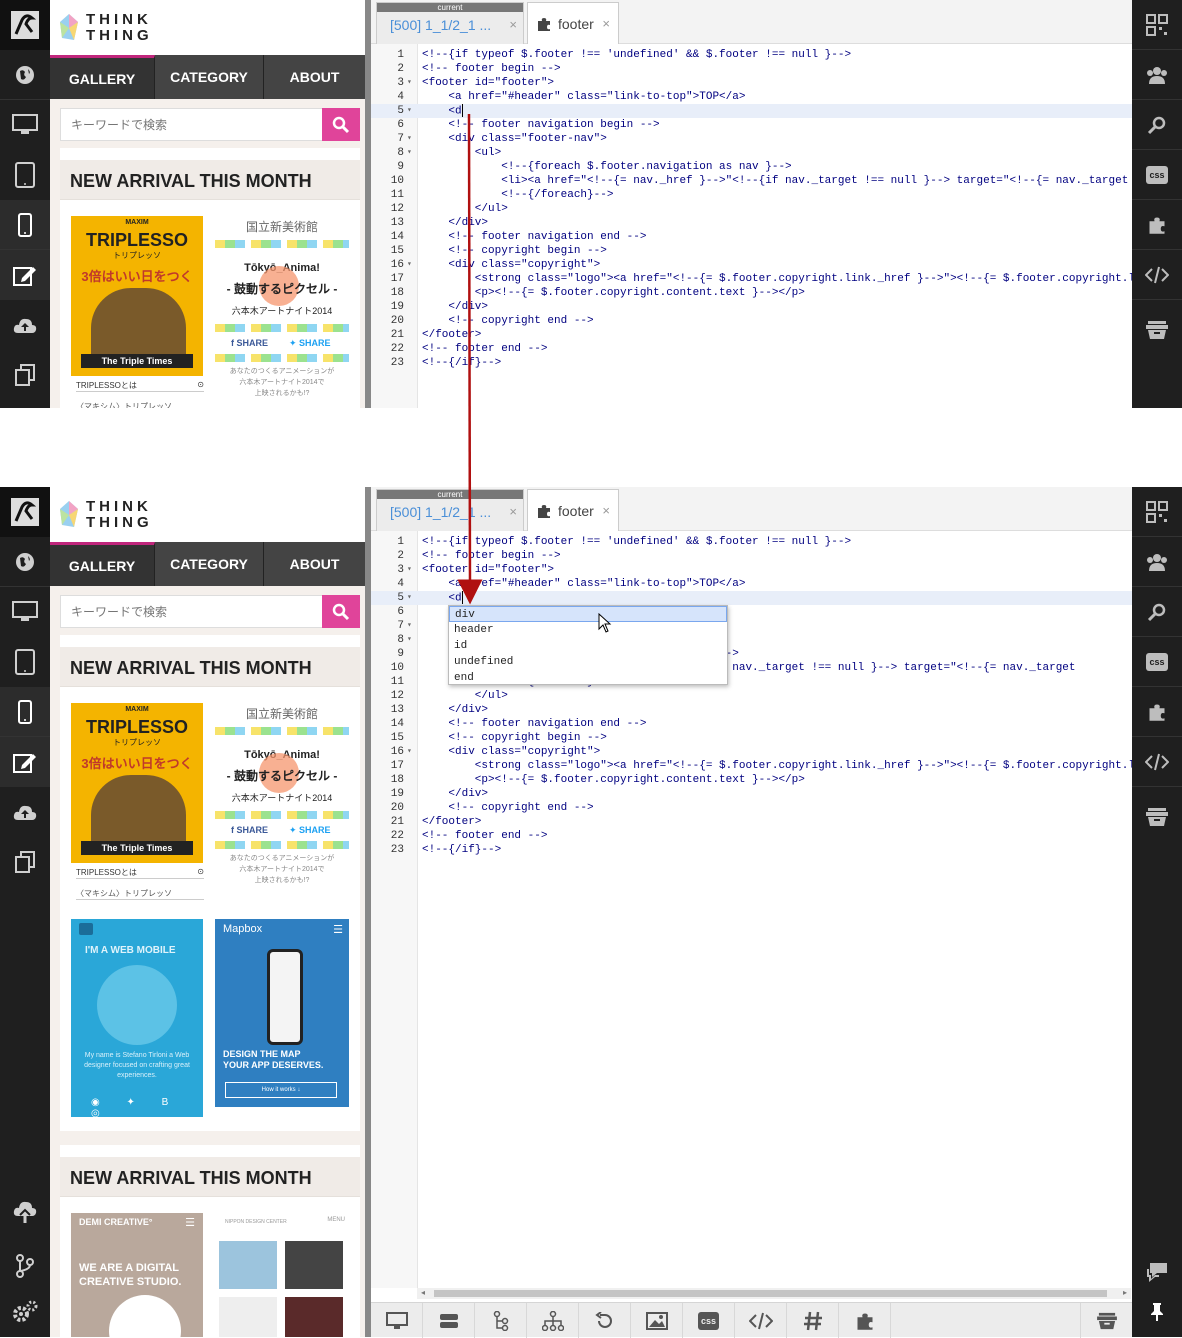 The height and width of the screenshot is (1338, 1182). Describe the element at coordinates (449, 1320) in the screenshot. I see `layout-icon` at that location.